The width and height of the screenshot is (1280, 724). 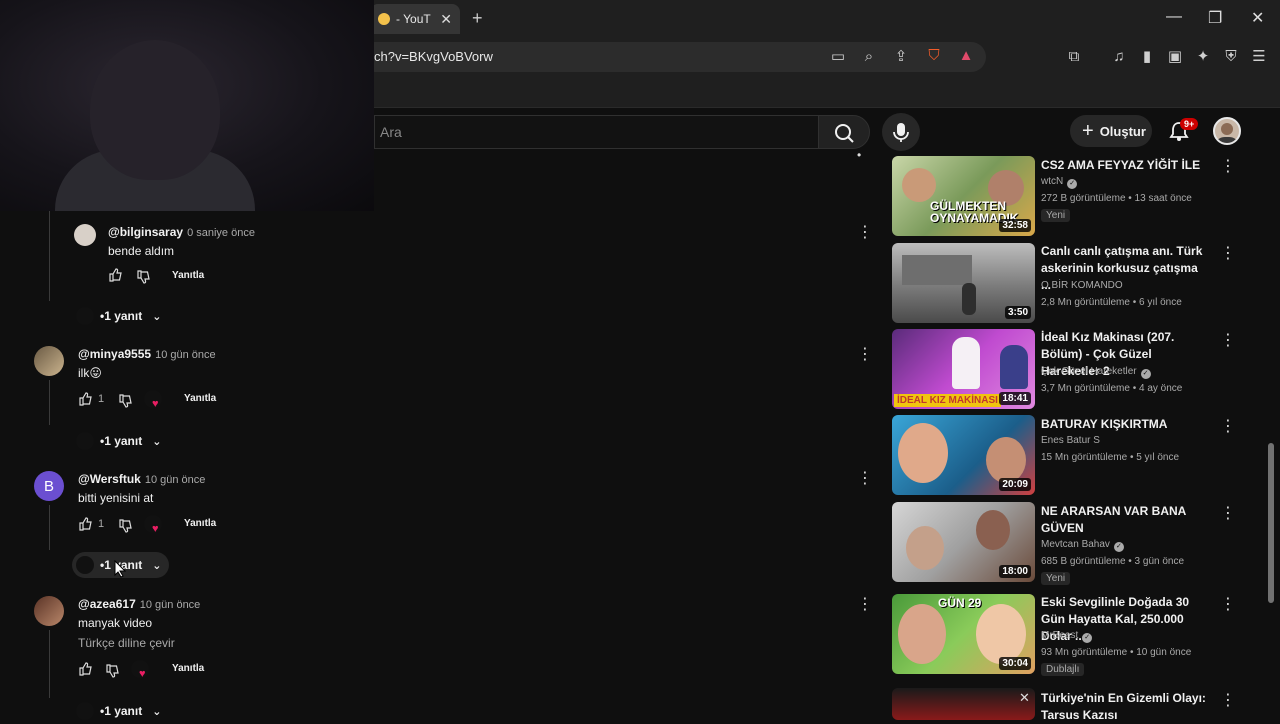 I want to click on video-duration: 30:04, so click(x=1015, y=663).